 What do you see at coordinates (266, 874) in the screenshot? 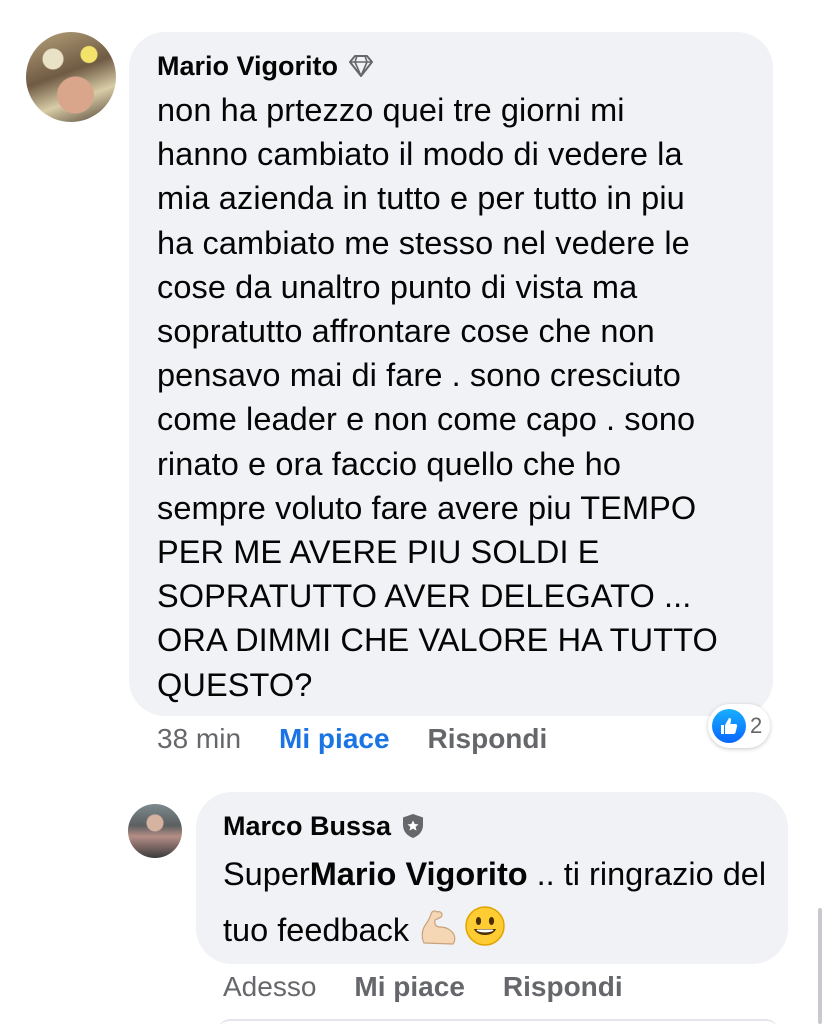
I see `reply-text-prefix: Super` at bounding box center [266, 874].